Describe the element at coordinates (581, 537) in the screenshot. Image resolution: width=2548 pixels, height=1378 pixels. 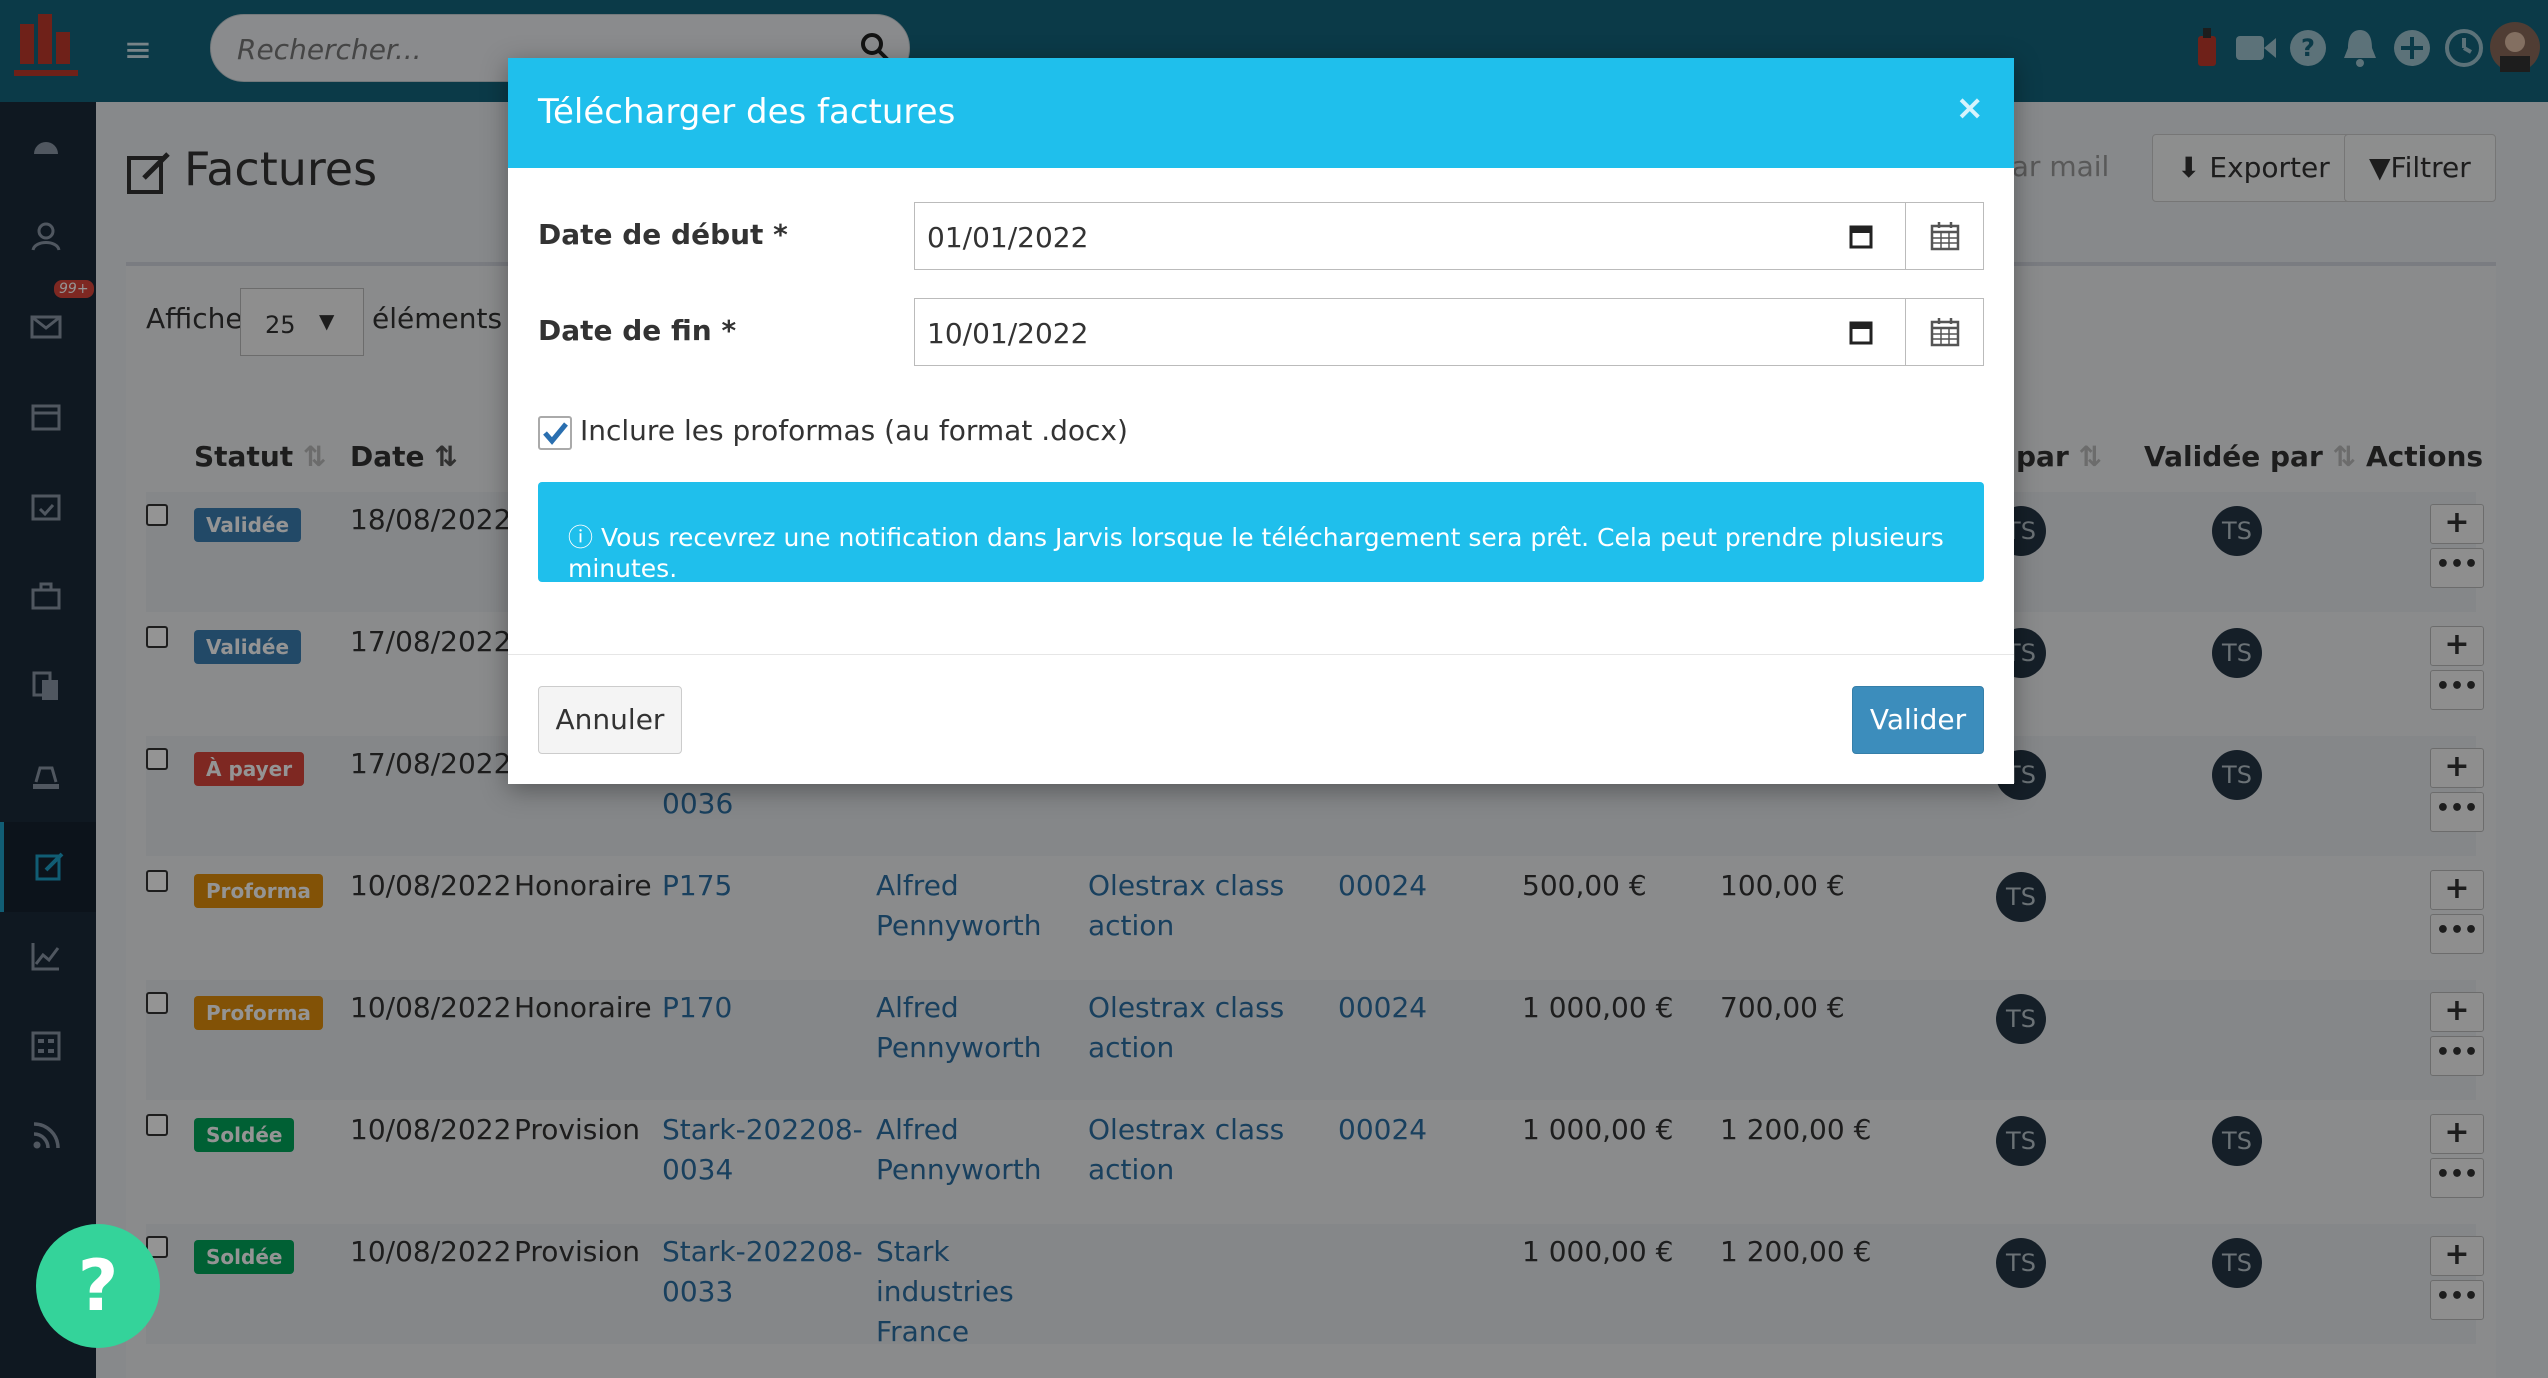
I see `info-icon: ⓘ` at that location.